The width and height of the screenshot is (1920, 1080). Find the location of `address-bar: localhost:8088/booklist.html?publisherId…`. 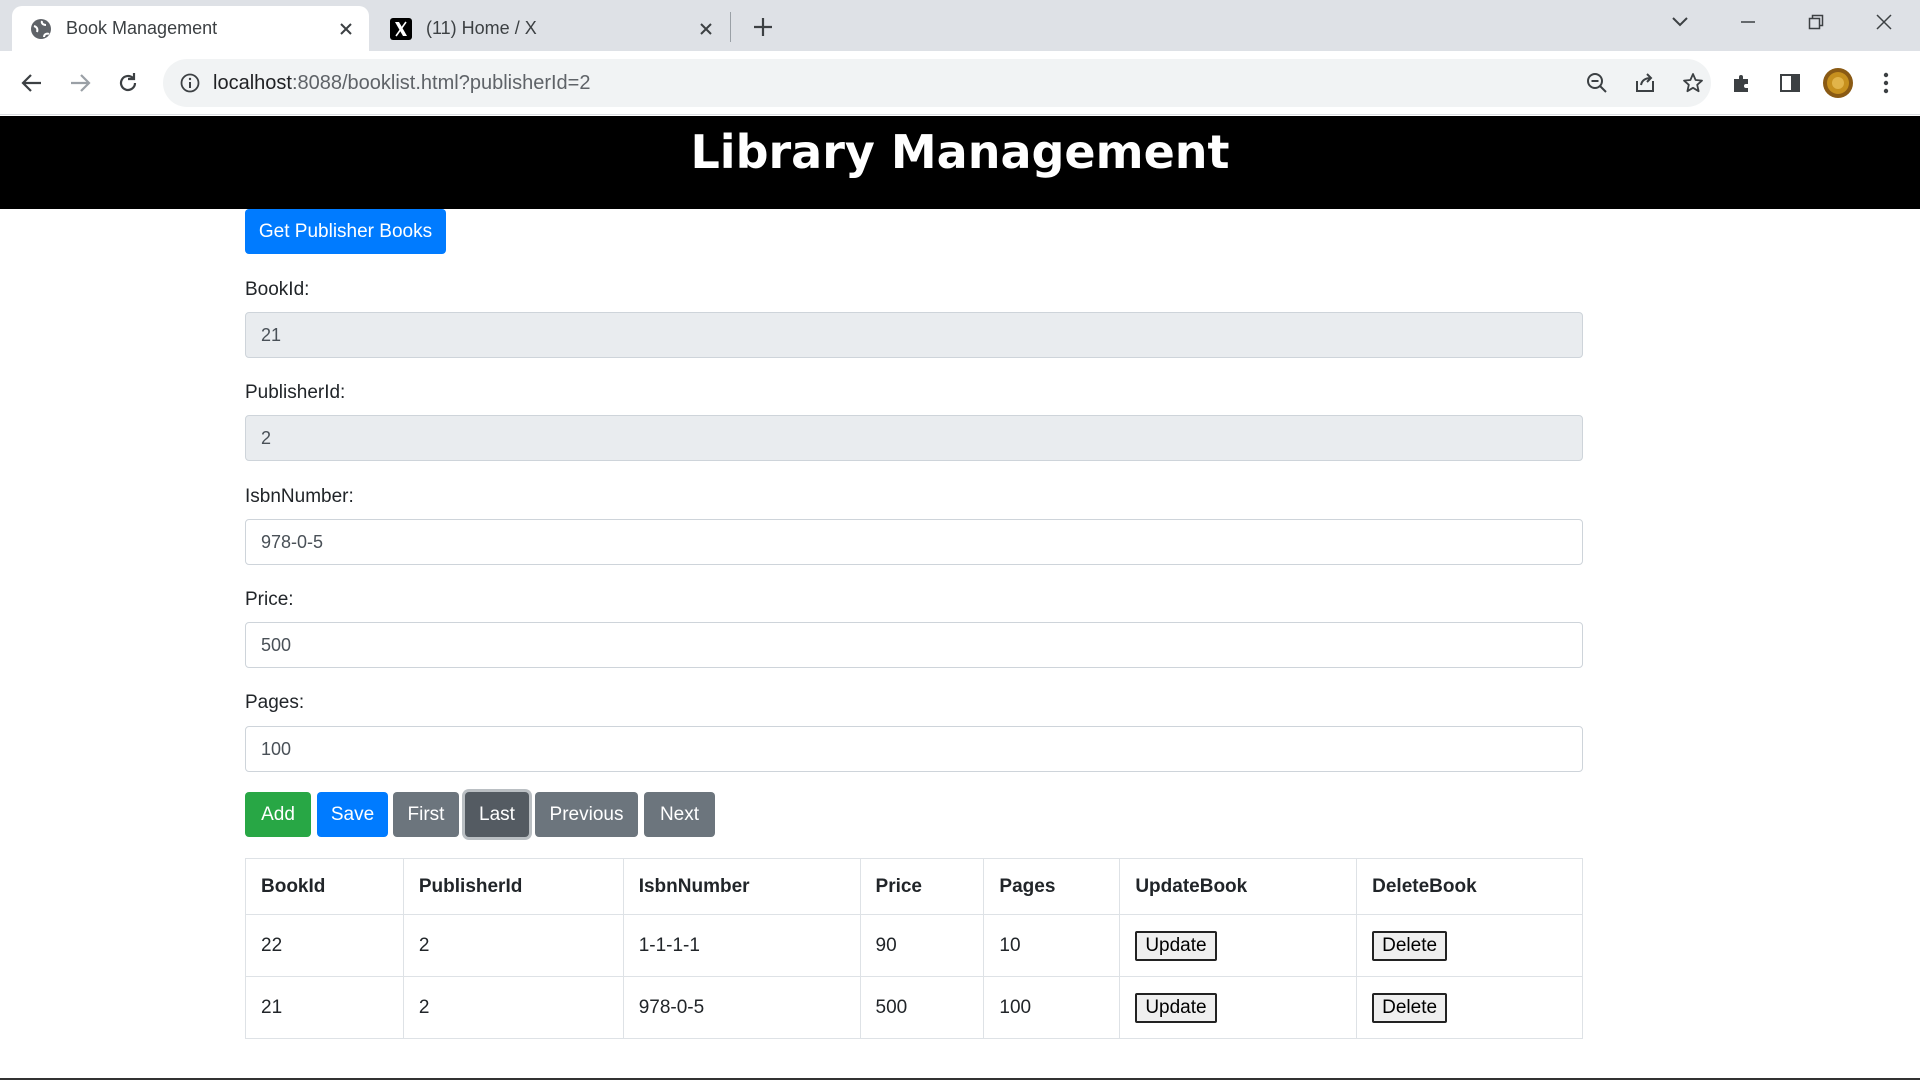

address-bar: localhost:8088/booklist.html?publisherId… is located at coordinates (937, 83).